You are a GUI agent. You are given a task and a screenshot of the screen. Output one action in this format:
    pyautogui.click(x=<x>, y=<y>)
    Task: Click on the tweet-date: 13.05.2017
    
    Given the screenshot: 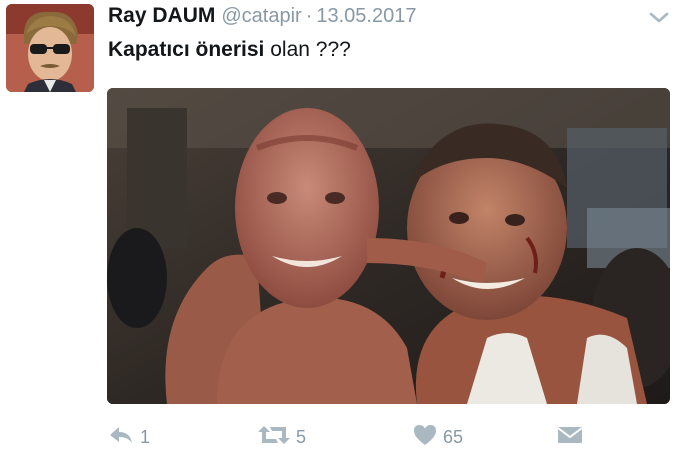 What is the action you would take?
    pyautogui.click(x=366, y=16)
    